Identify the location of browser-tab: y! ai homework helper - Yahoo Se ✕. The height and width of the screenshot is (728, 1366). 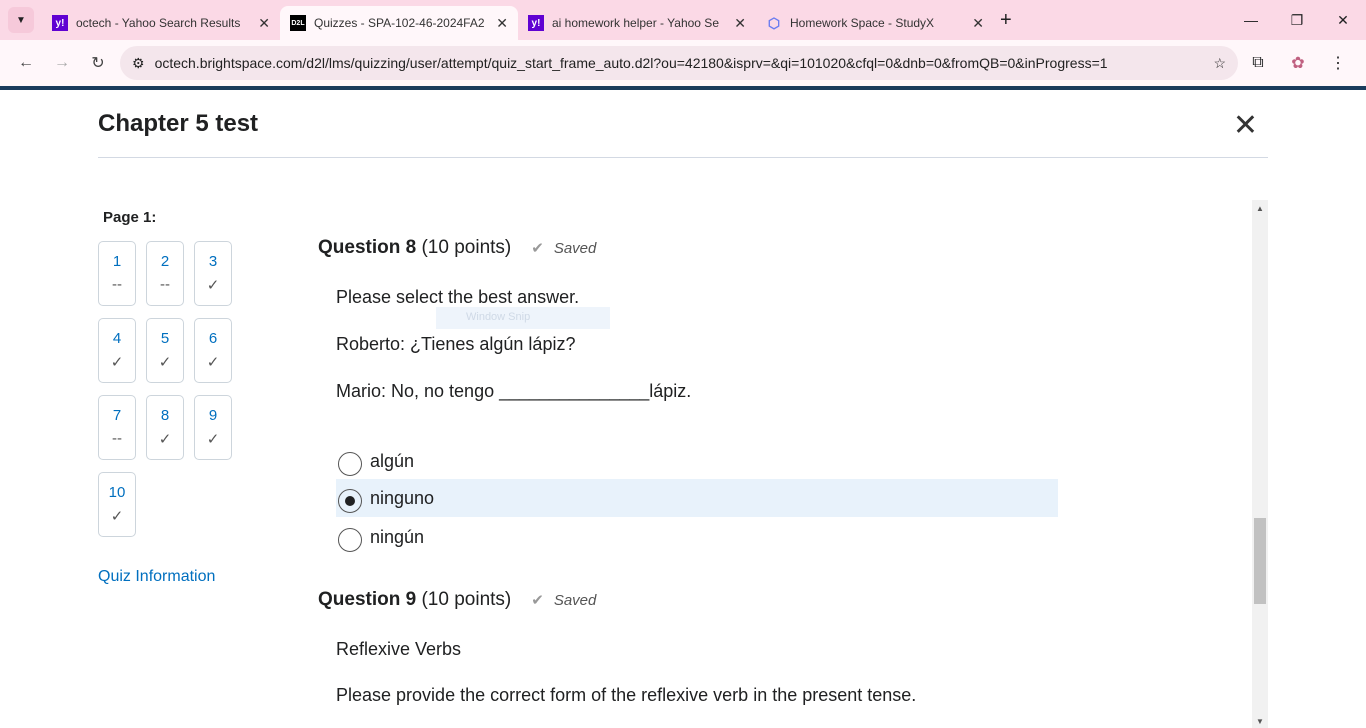
(637, 23).